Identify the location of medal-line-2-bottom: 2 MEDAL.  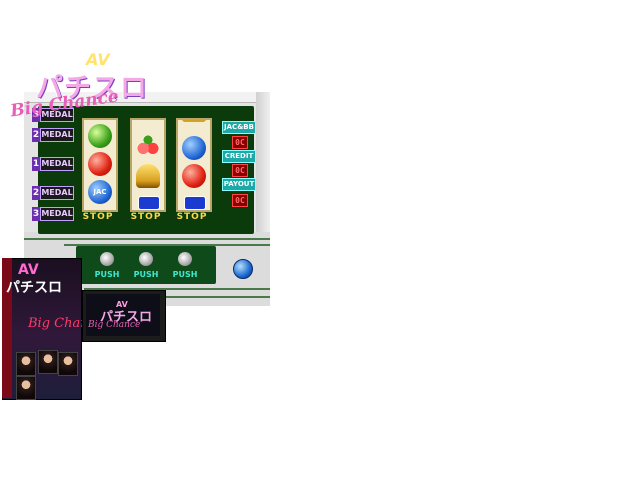
(53, 193).